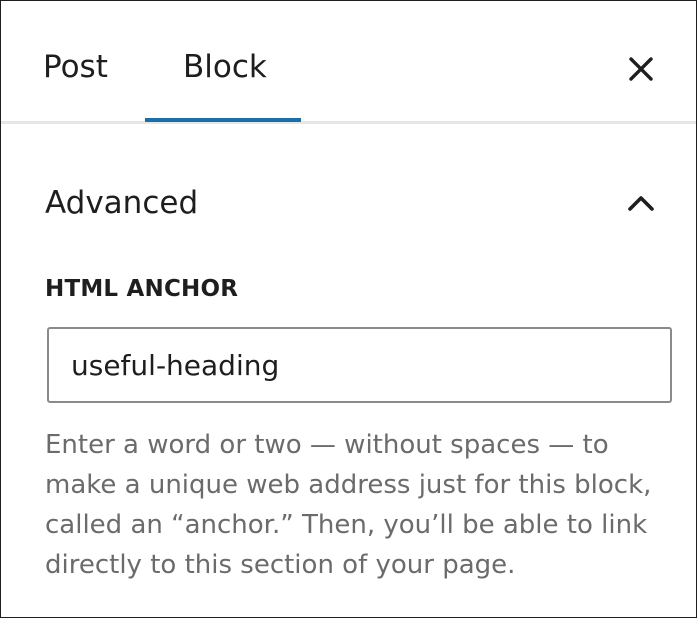 This screenshot has height=618, width=697. Describe the element at coordinates (225, 67) in the screenshot. I see `tab-block: Block` at that location.